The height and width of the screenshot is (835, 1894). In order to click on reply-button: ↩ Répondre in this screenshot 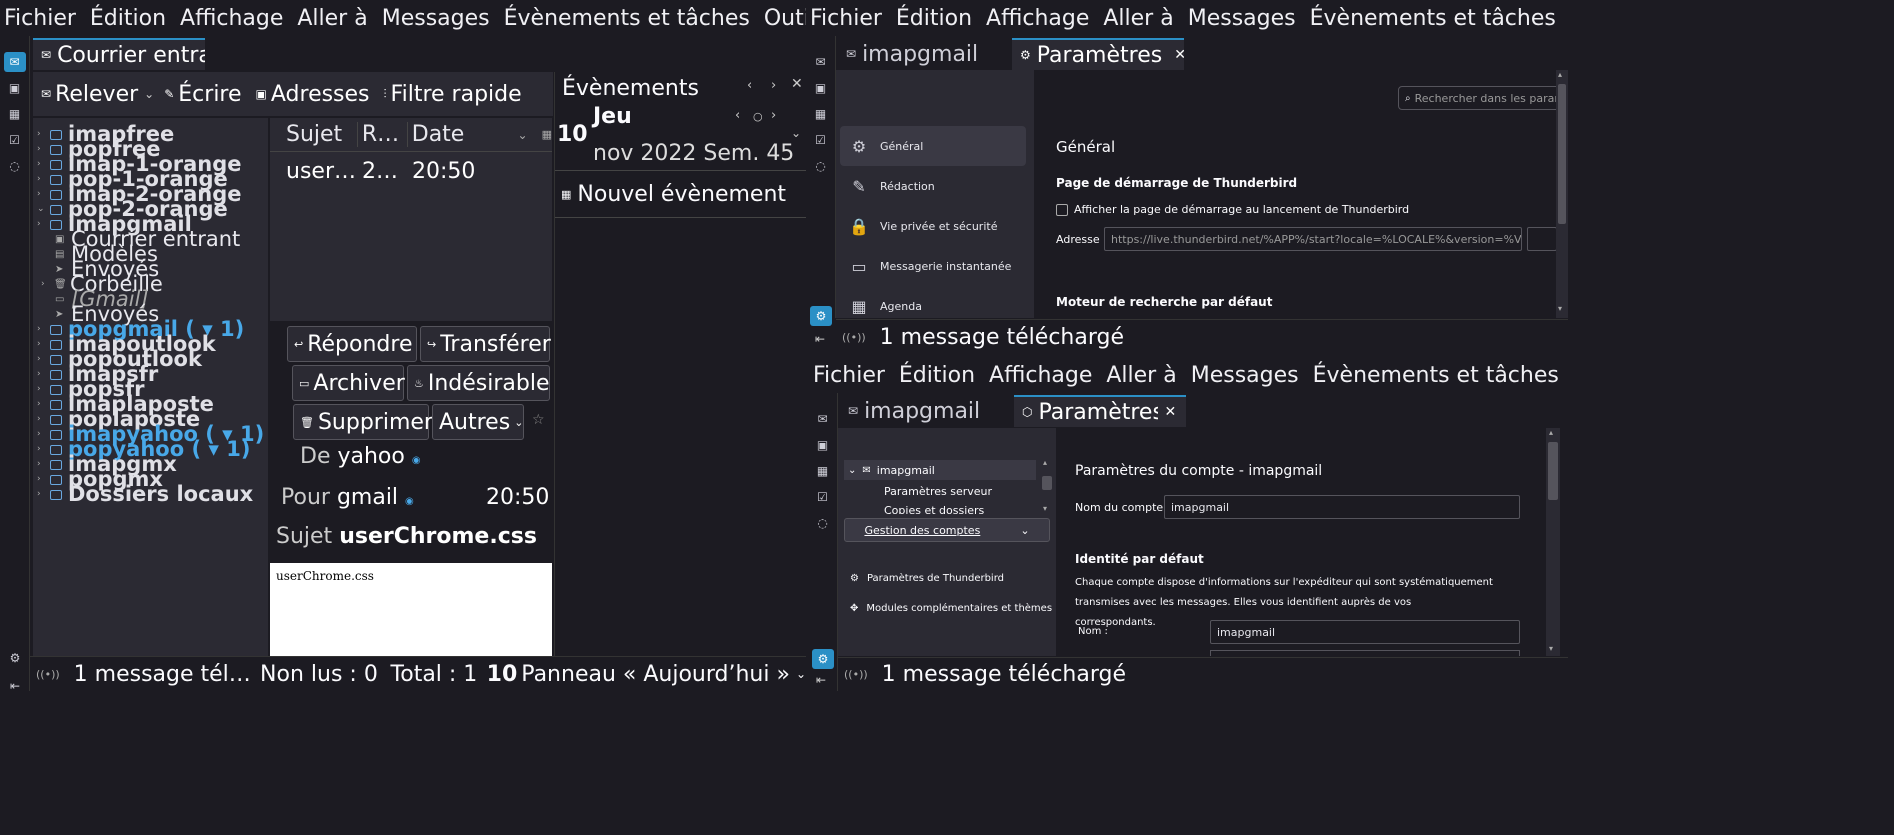, I will do `click(352, 344)`.